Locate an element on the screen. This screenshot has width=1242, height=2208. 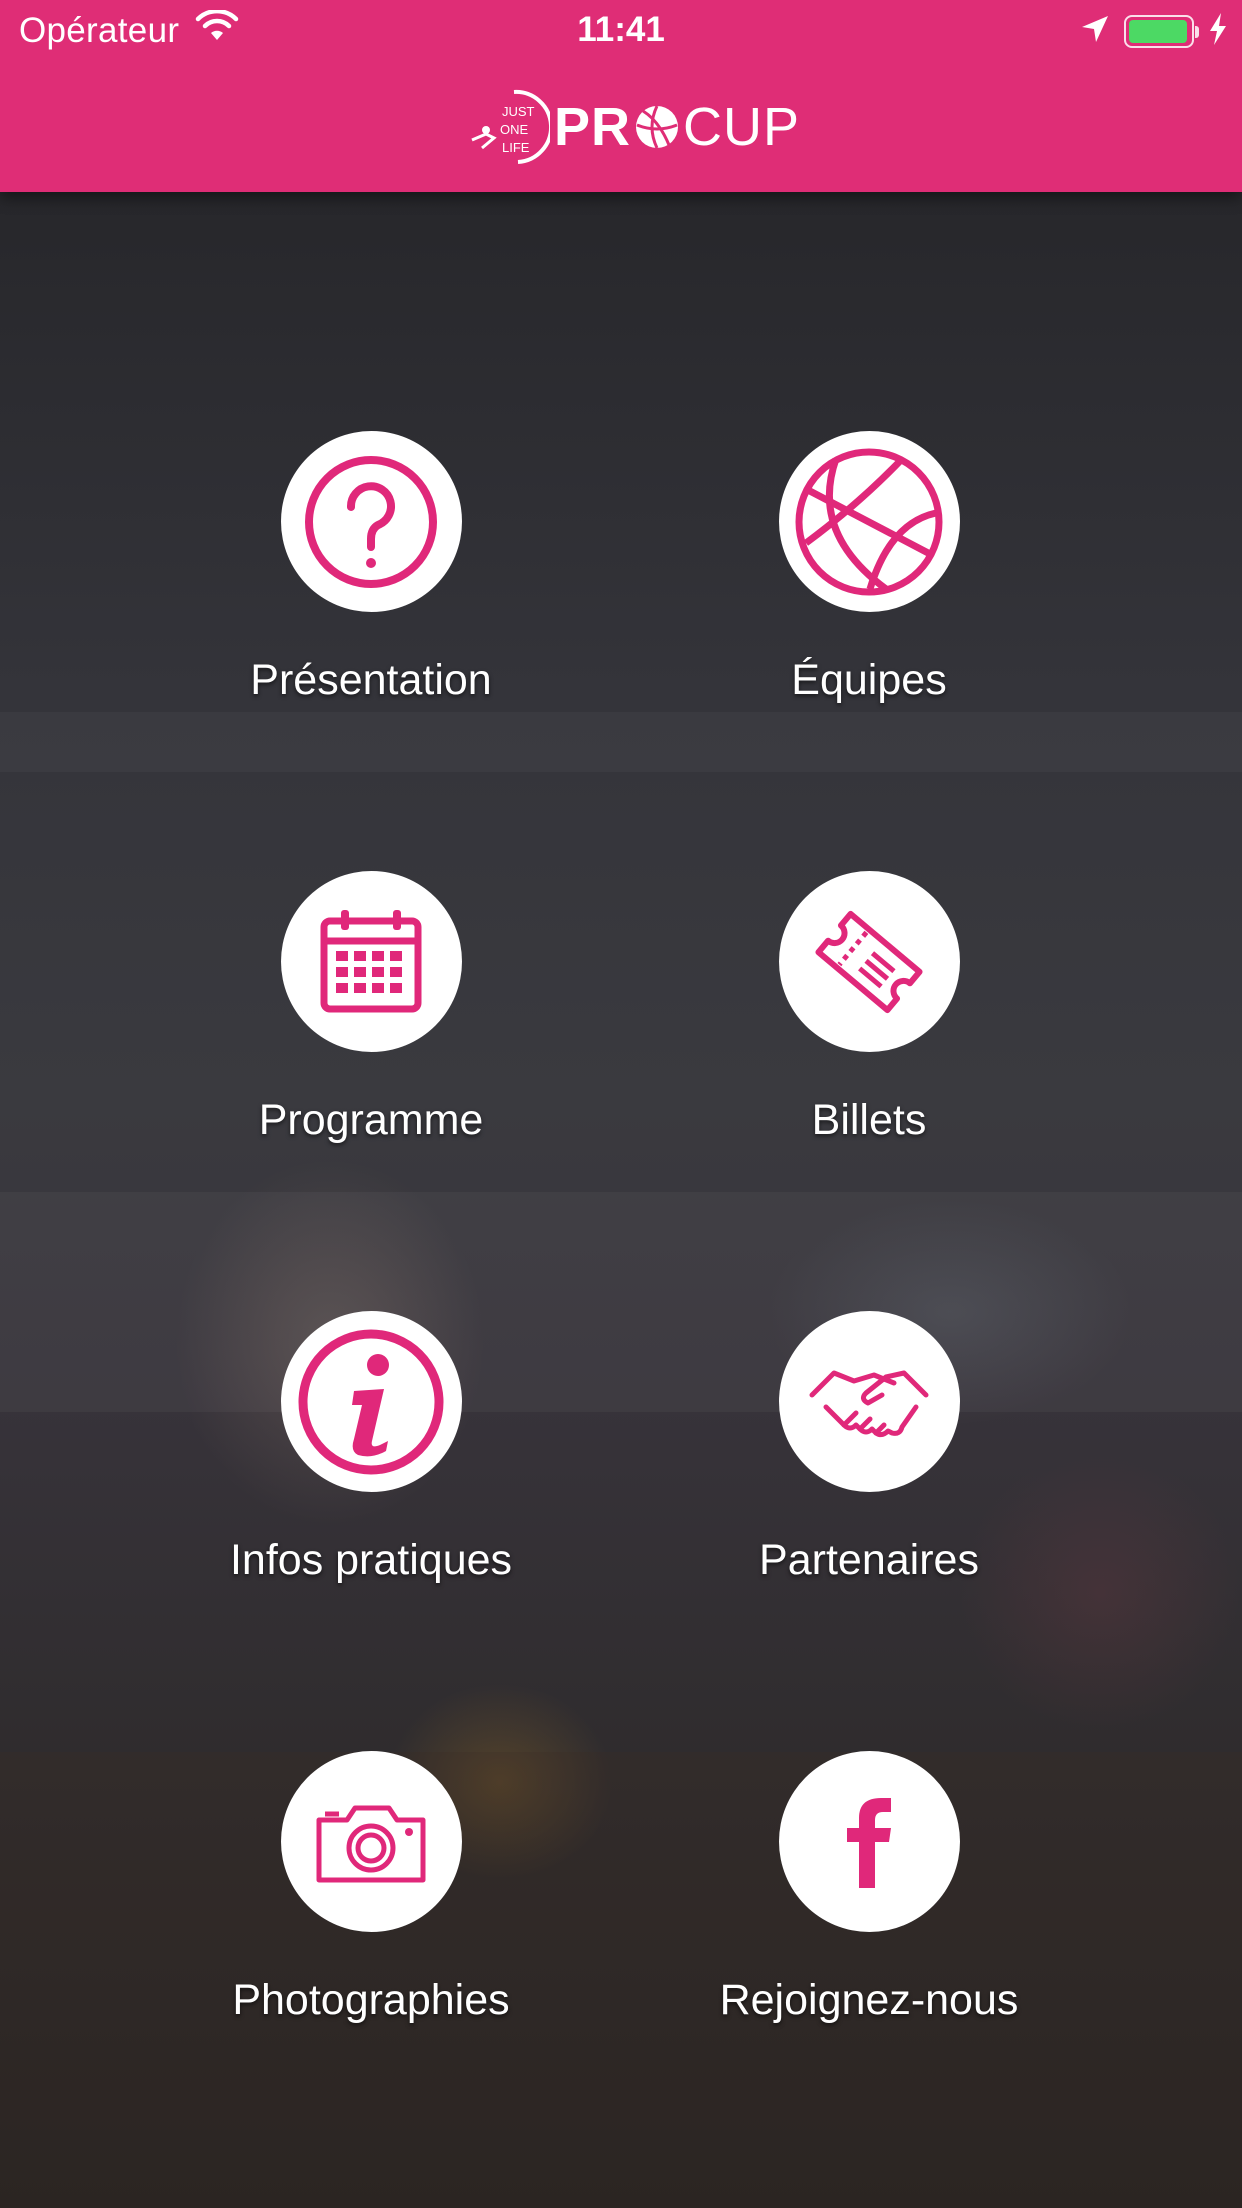
menu-label: Infos pratiques is located at coordinates (371, 1560).